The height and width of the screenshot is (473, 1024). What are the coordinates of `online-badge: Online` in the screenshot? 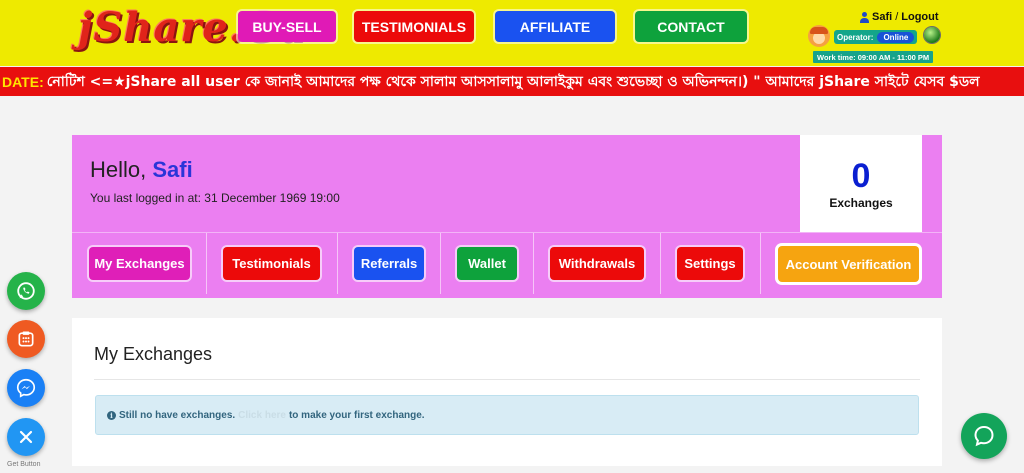 It's located at (896, 37).